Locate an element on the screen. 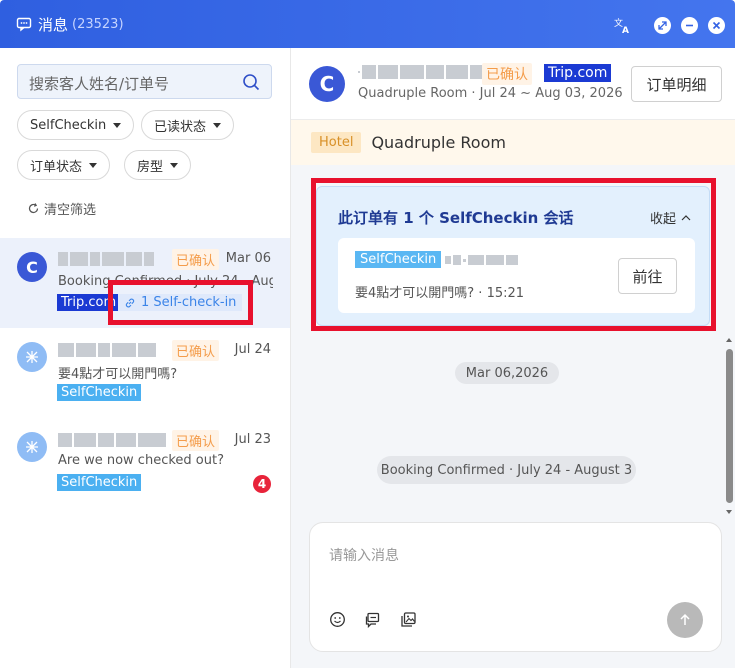 This screenshot has height=668, width=735. date-divider: Mar 06,2026 is located at coordinates (507, 373).